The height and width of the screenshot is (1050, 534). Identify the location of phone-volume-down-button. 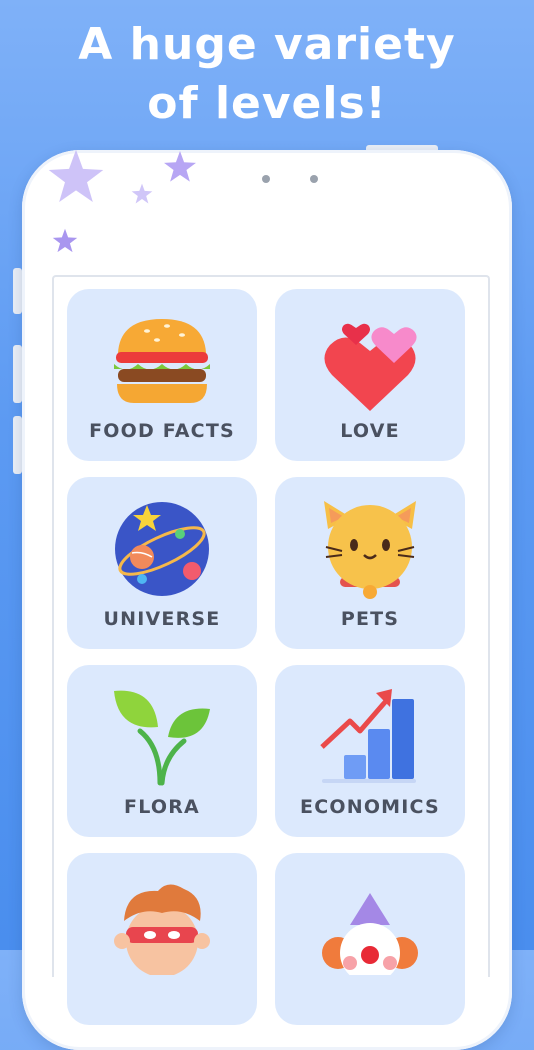
(17, 445).